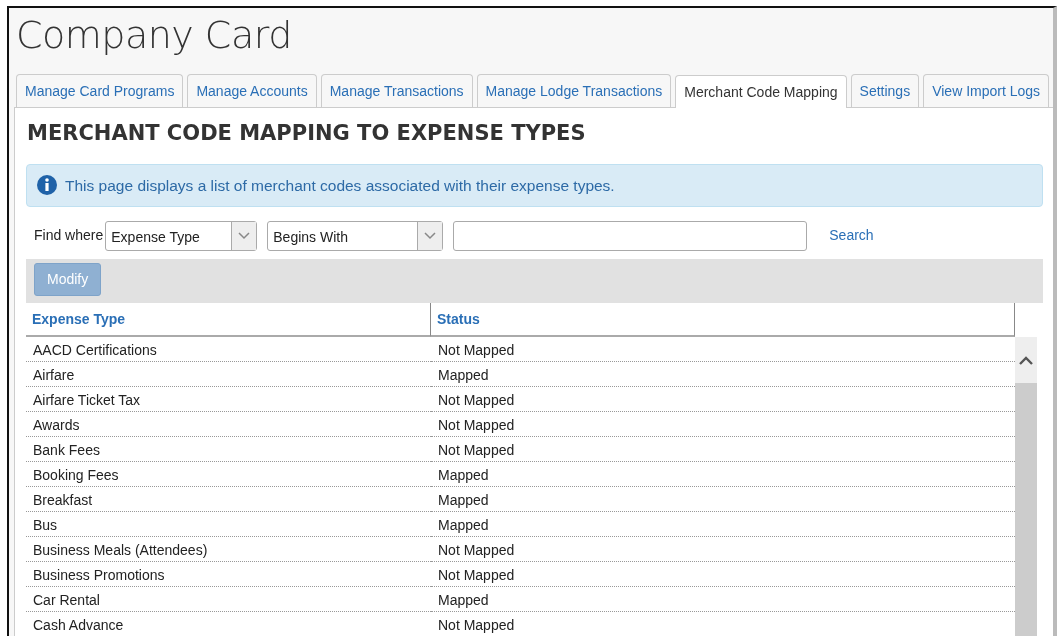 Image resolution: width=1064 pixels, height=636 pixels. What do you see at coordinates (69, 236) in the screenshot?
I see `find-label: Find where` at bounding box center [69, 236].